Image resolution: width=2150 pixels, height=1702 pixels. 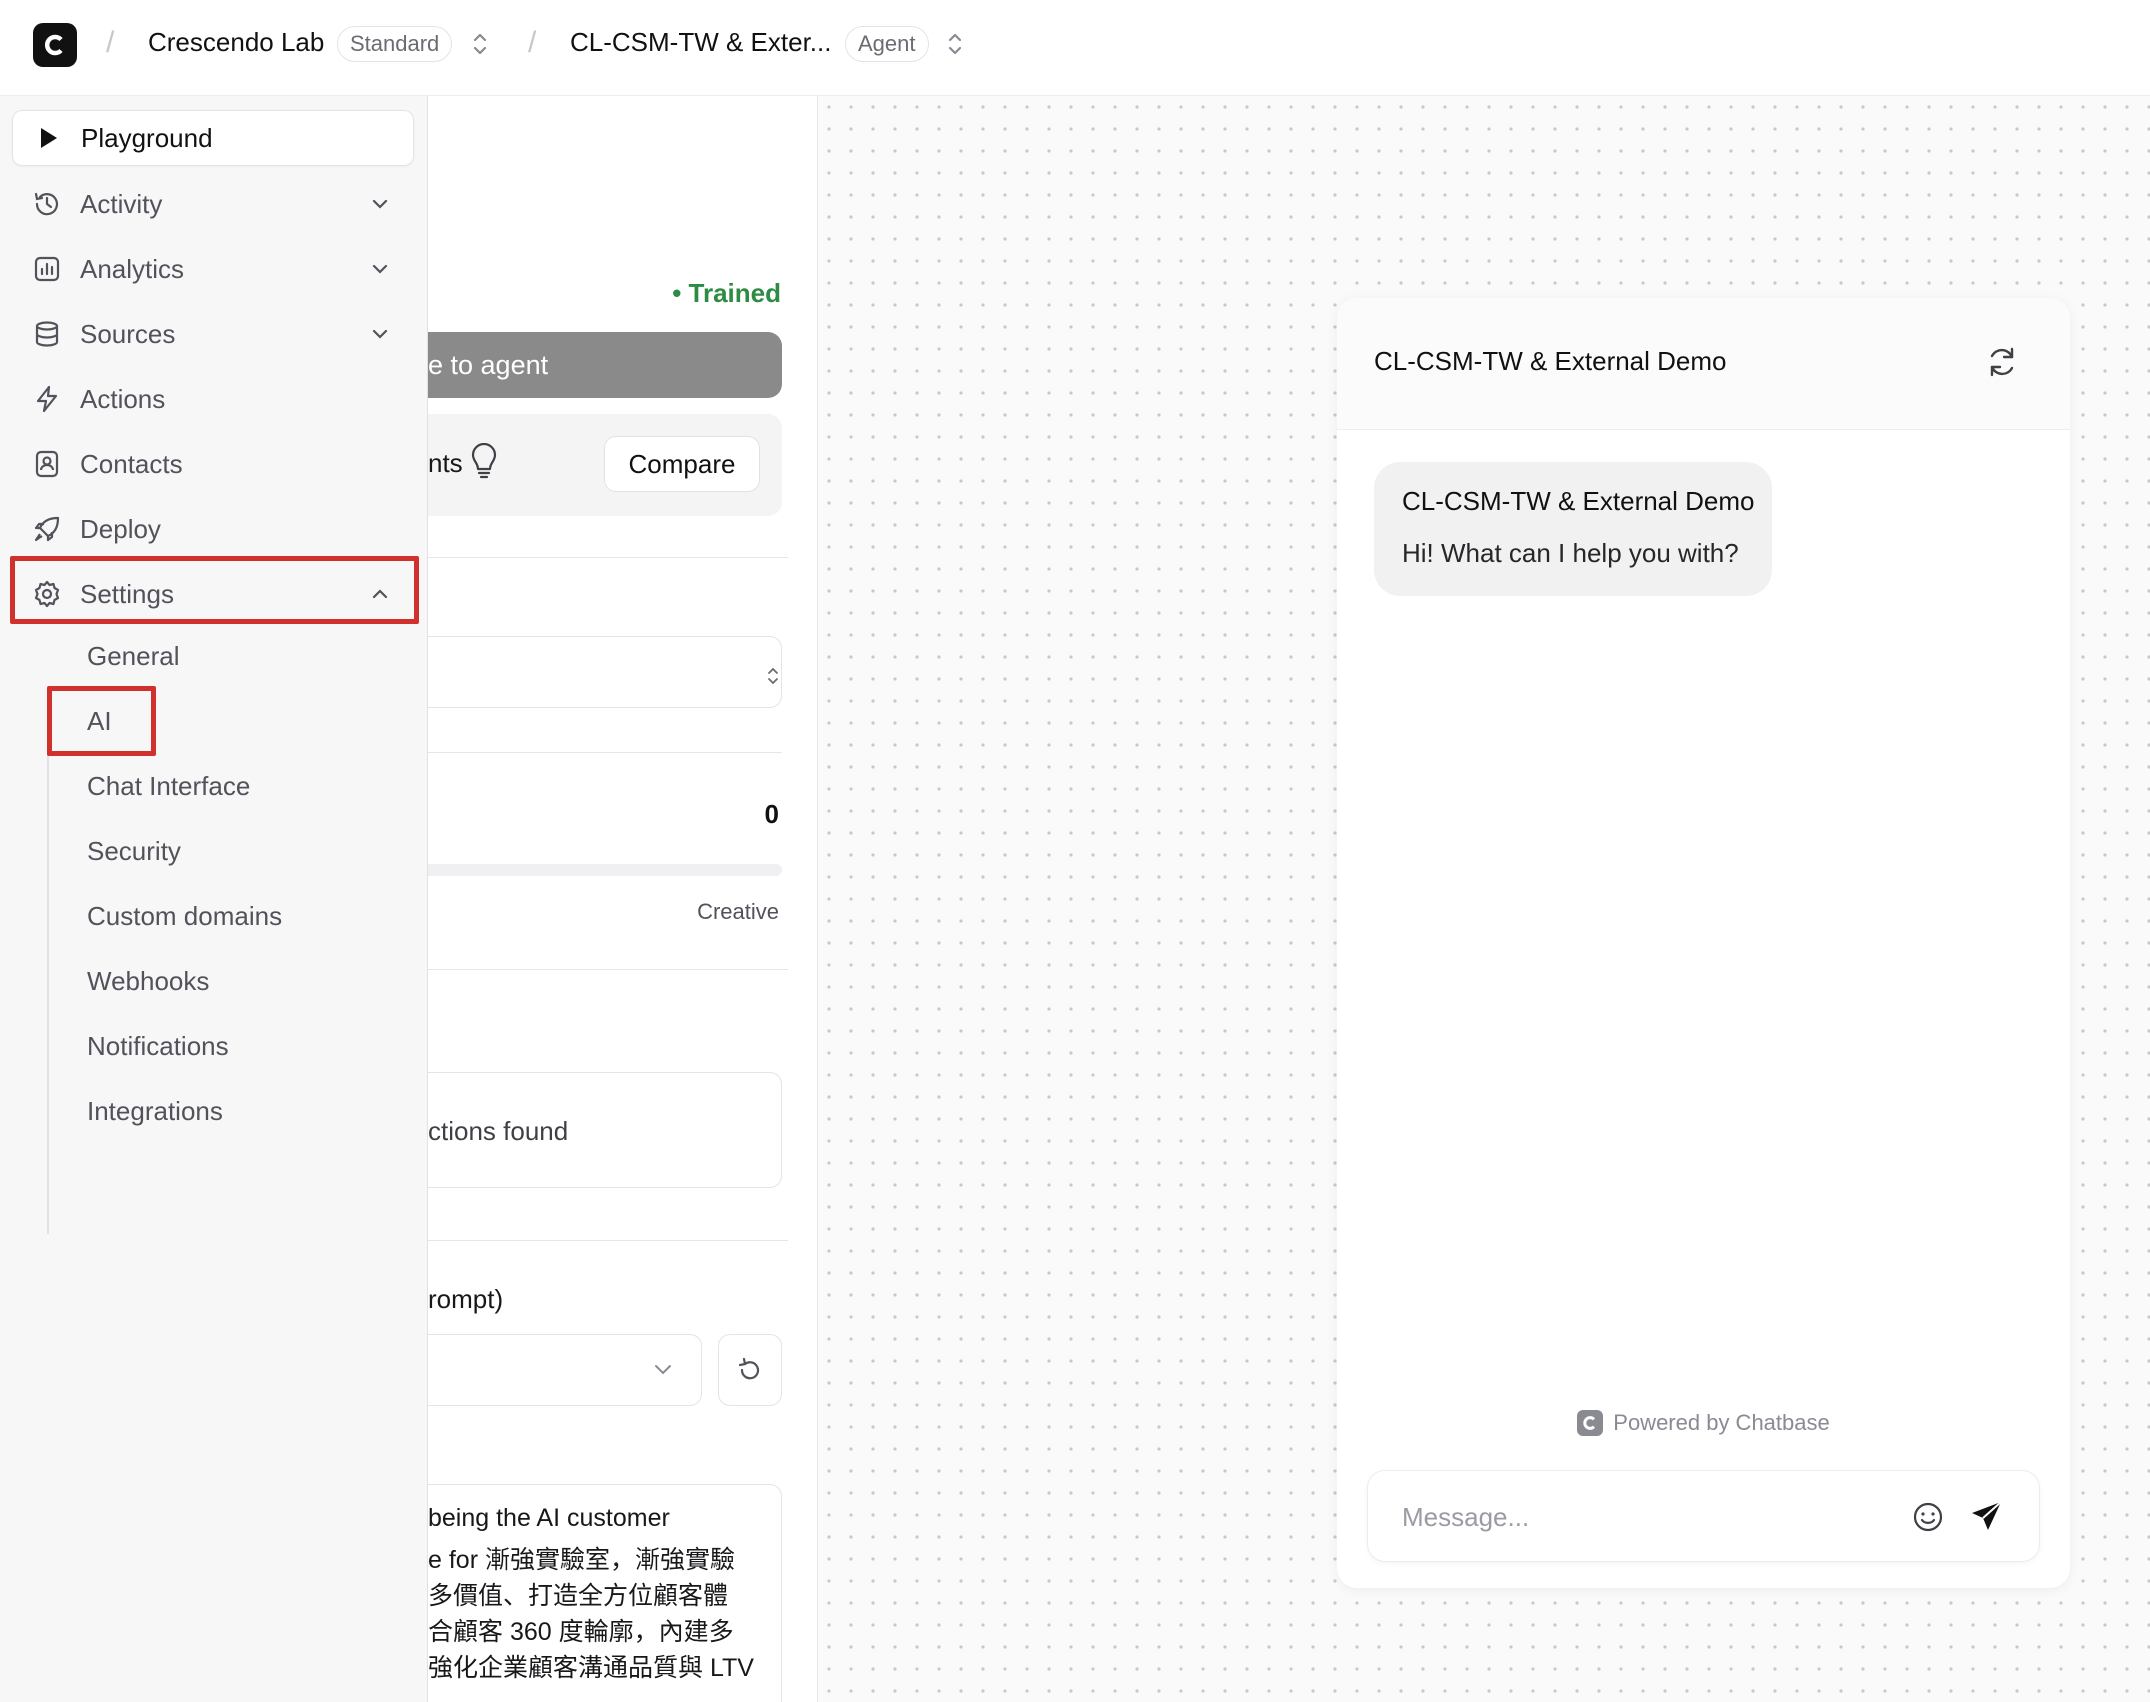 I want to click on lightning-icon, so click(x=47, y=399).